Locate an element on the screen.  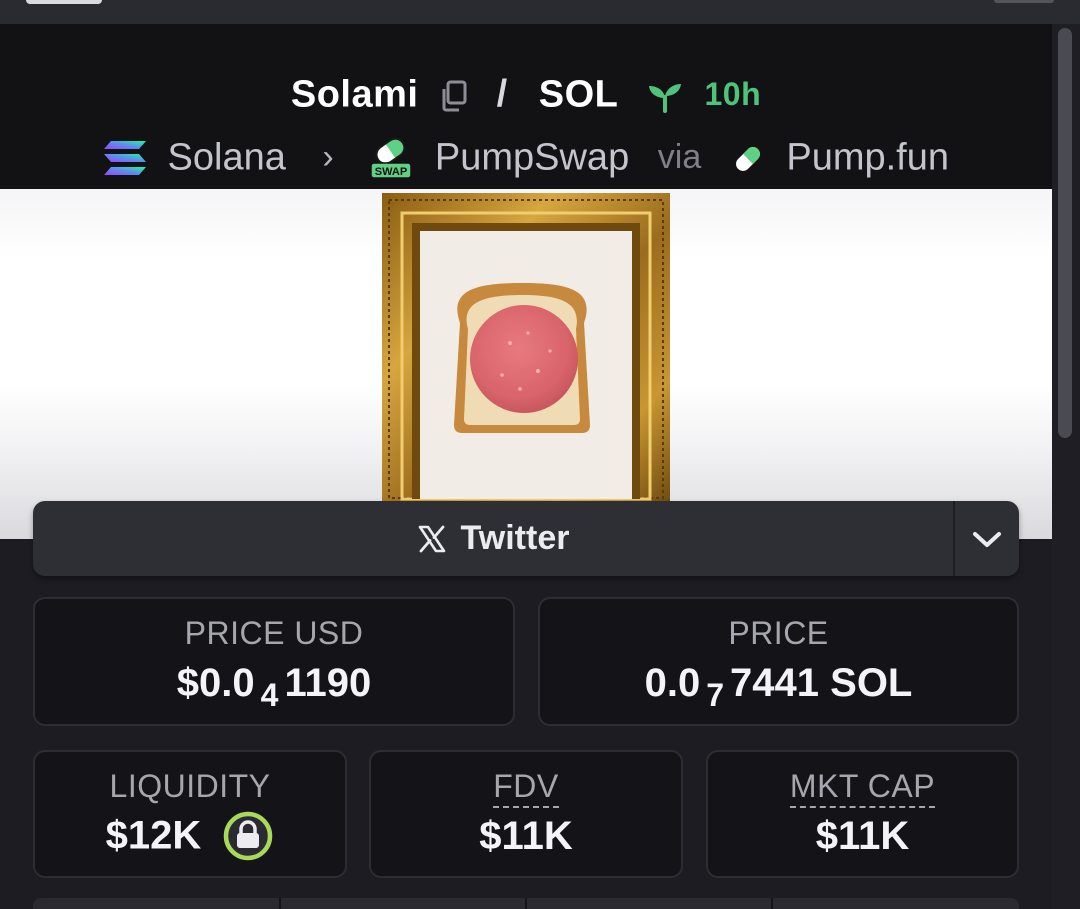
price-native-card: PRICE 0.0 7 7441 SOL is located at coordinates (778, 661).